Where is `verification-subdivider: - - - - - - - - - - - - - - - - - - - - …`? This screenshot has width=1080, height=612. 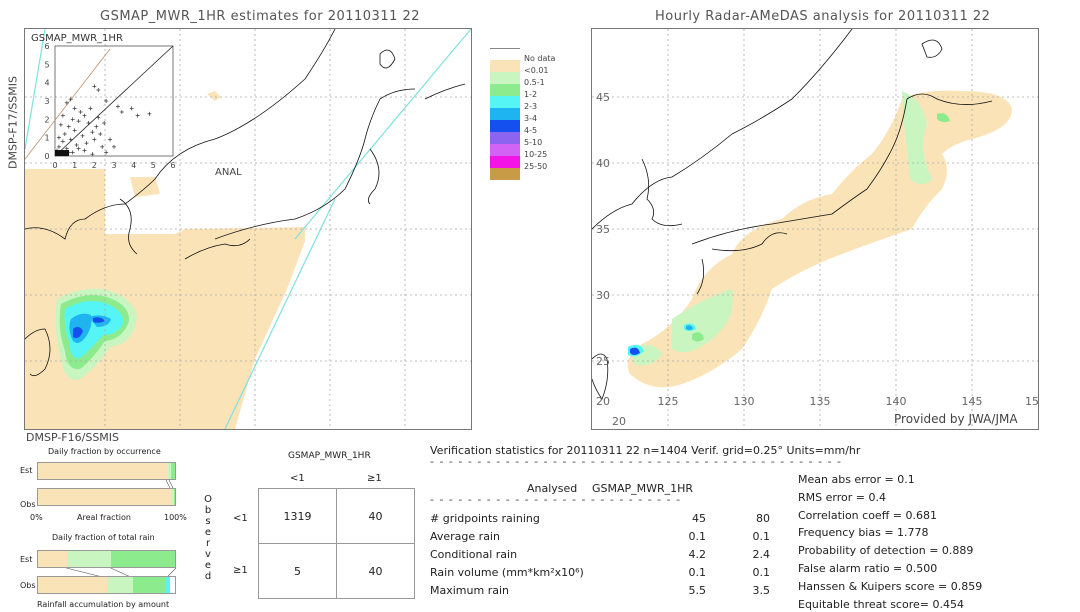
verification-subdivider: - - - - - - - - - - - - - - - - - - - - … is located at coordinates (555, 499).